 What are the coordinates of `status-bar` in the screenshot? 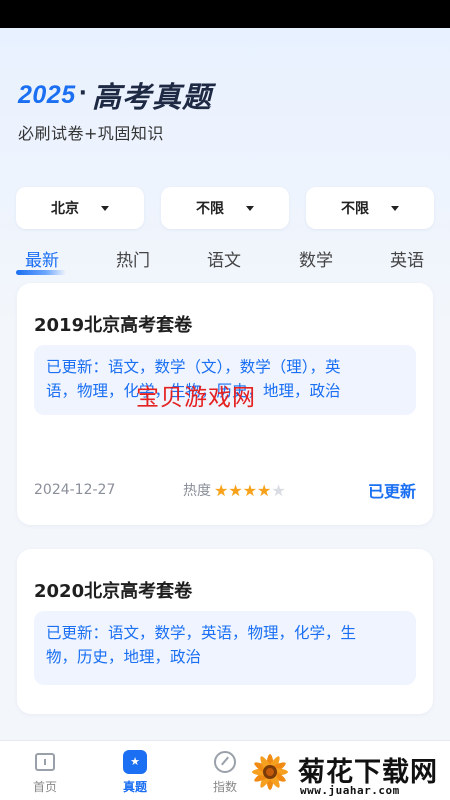 It's located at (225, 14).